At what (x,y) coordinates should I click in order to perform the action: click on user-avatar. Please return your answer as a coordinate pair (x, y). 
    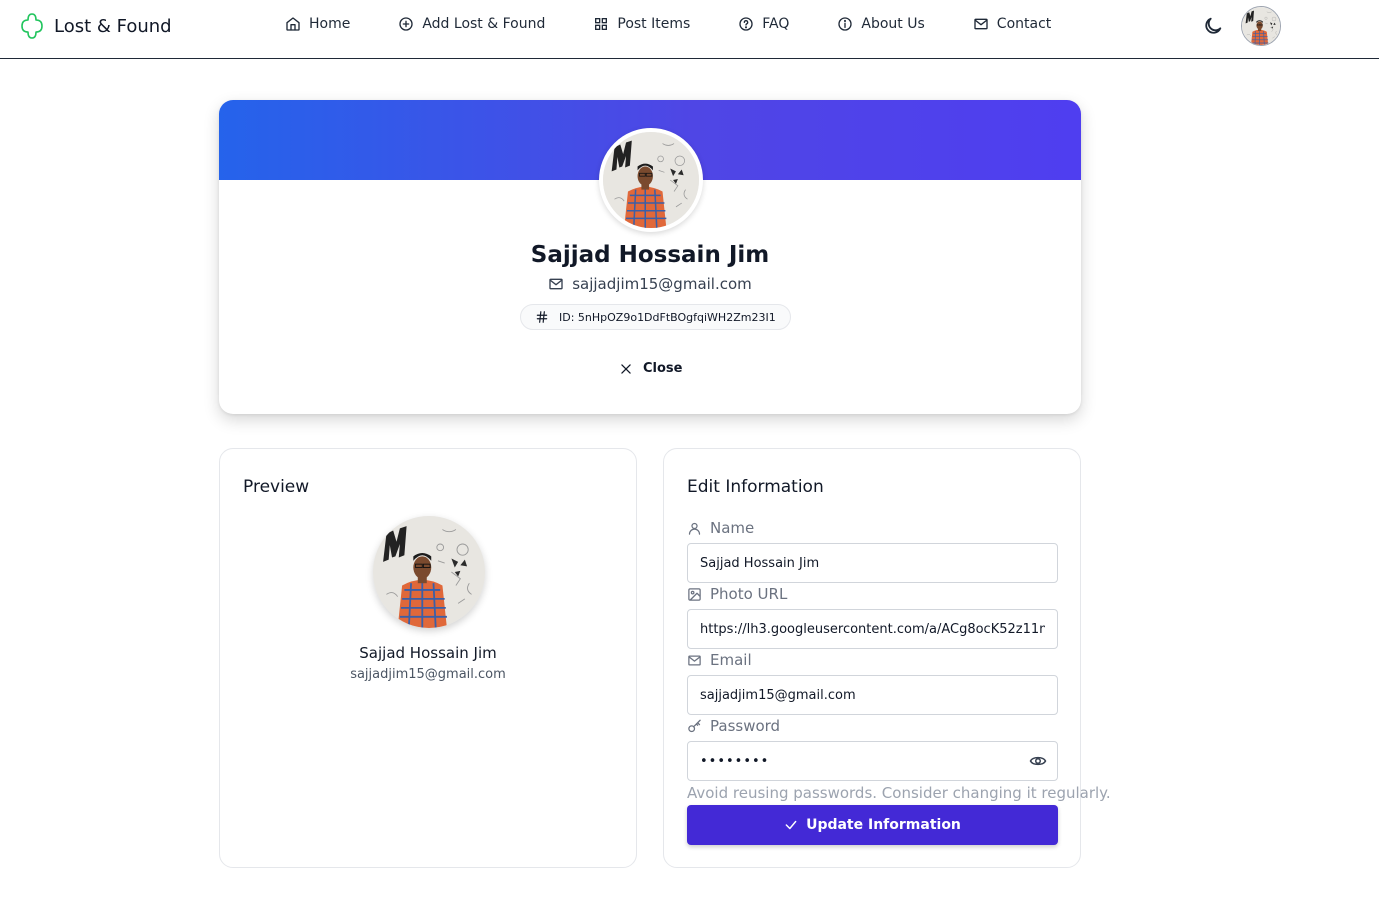
    Looking at the image, I should click on (1261, 26).